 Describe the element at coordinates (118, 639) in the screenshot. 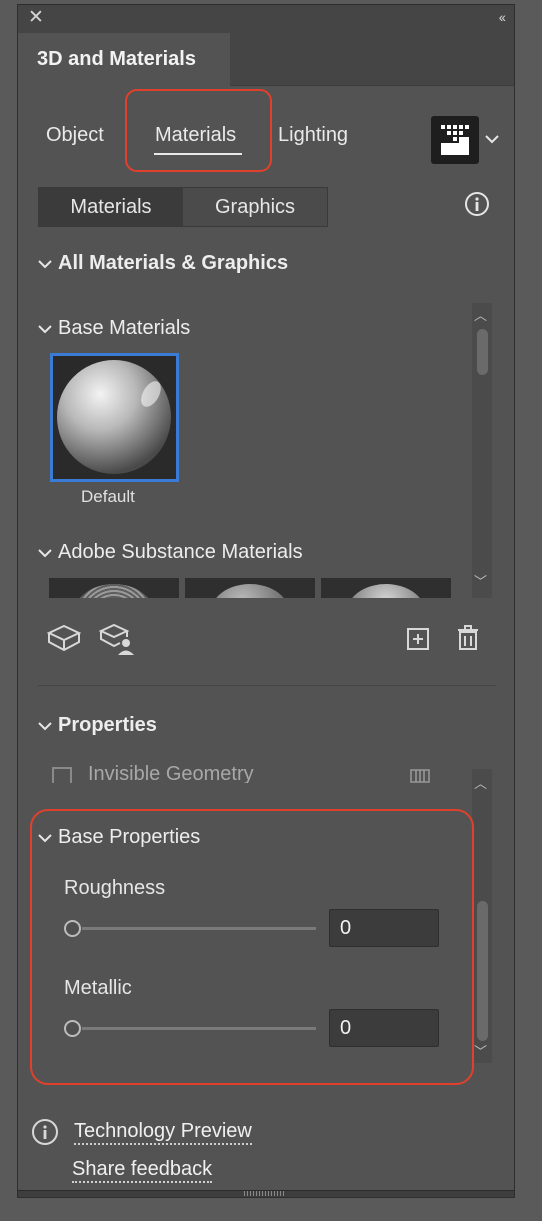

I see `material-user-icon` at that location.